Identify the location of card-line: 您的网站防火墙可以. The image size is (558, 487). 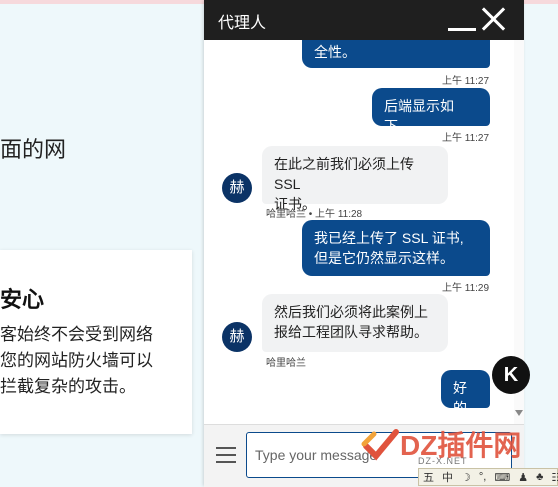
(76, 360).